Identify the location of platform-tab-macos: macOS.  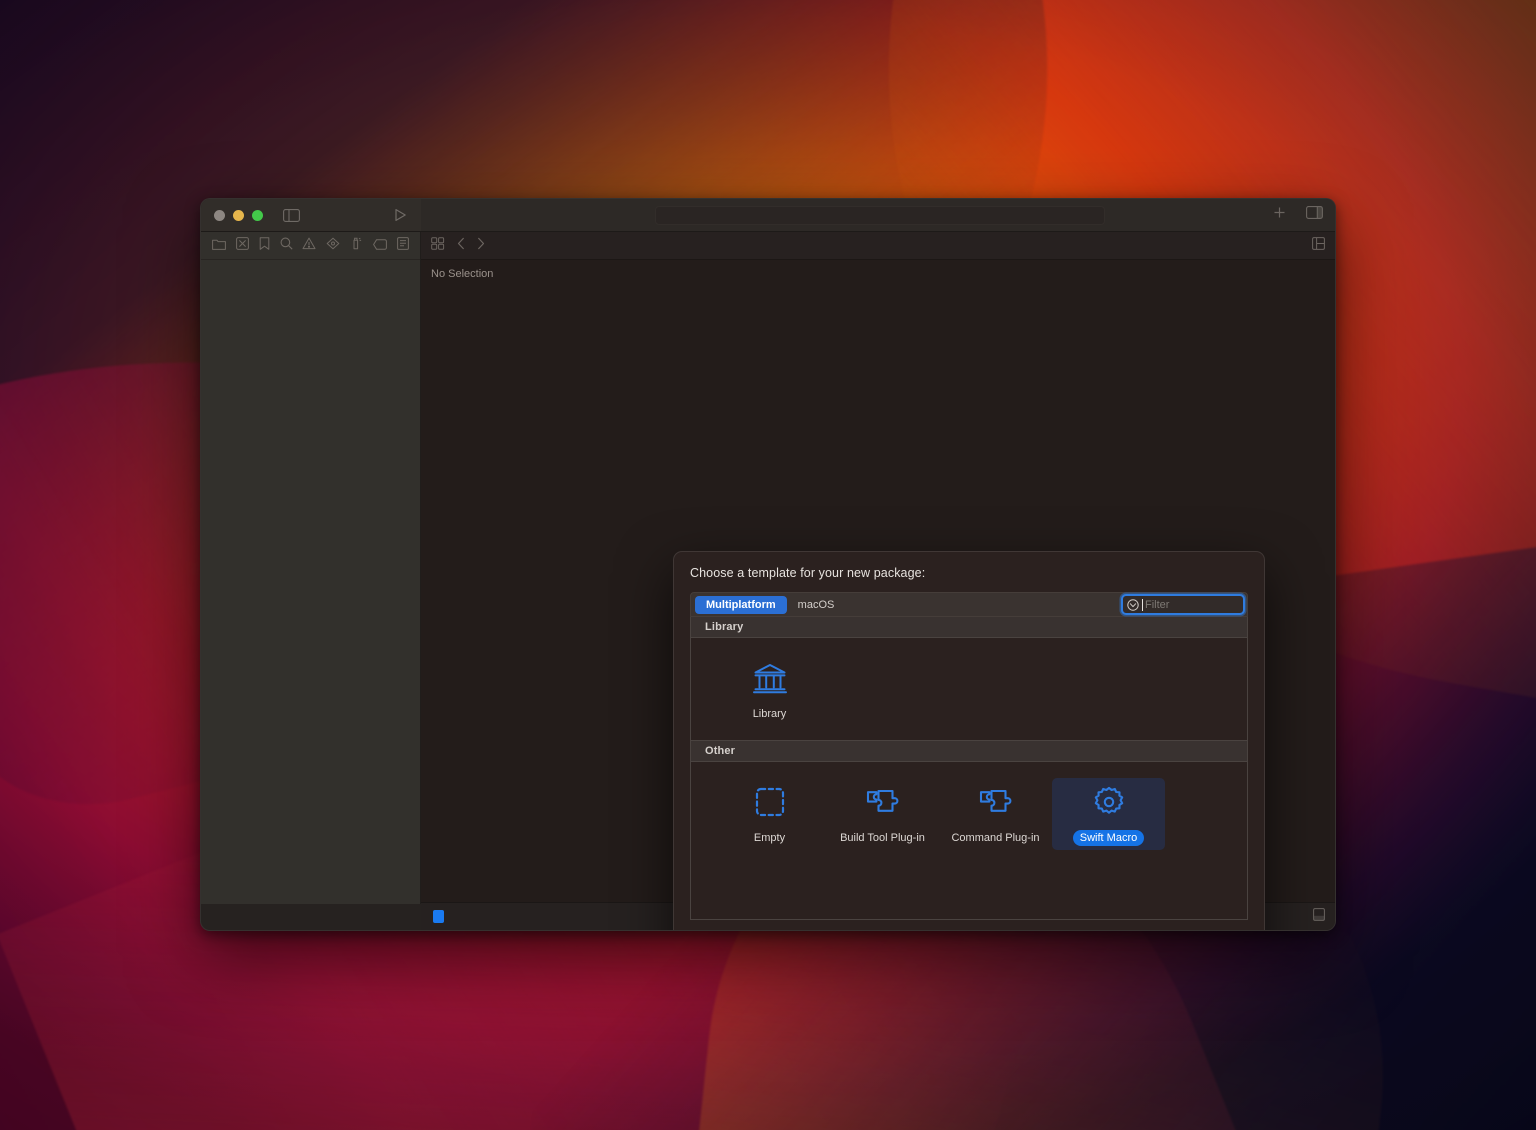
(816, 605).